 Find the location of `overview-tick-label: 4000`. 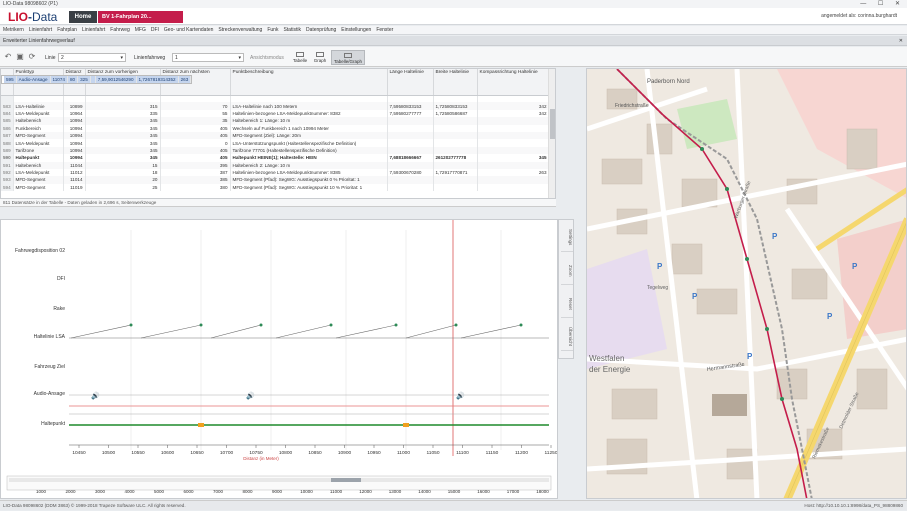

overview-tick-label: 4000 is located at coordinates (129, 491).